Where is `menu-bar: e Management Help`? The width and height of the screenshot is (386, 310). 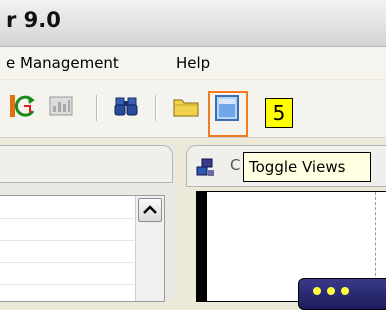
menu-bar: e Management Help is located at coordinates (193, 63).